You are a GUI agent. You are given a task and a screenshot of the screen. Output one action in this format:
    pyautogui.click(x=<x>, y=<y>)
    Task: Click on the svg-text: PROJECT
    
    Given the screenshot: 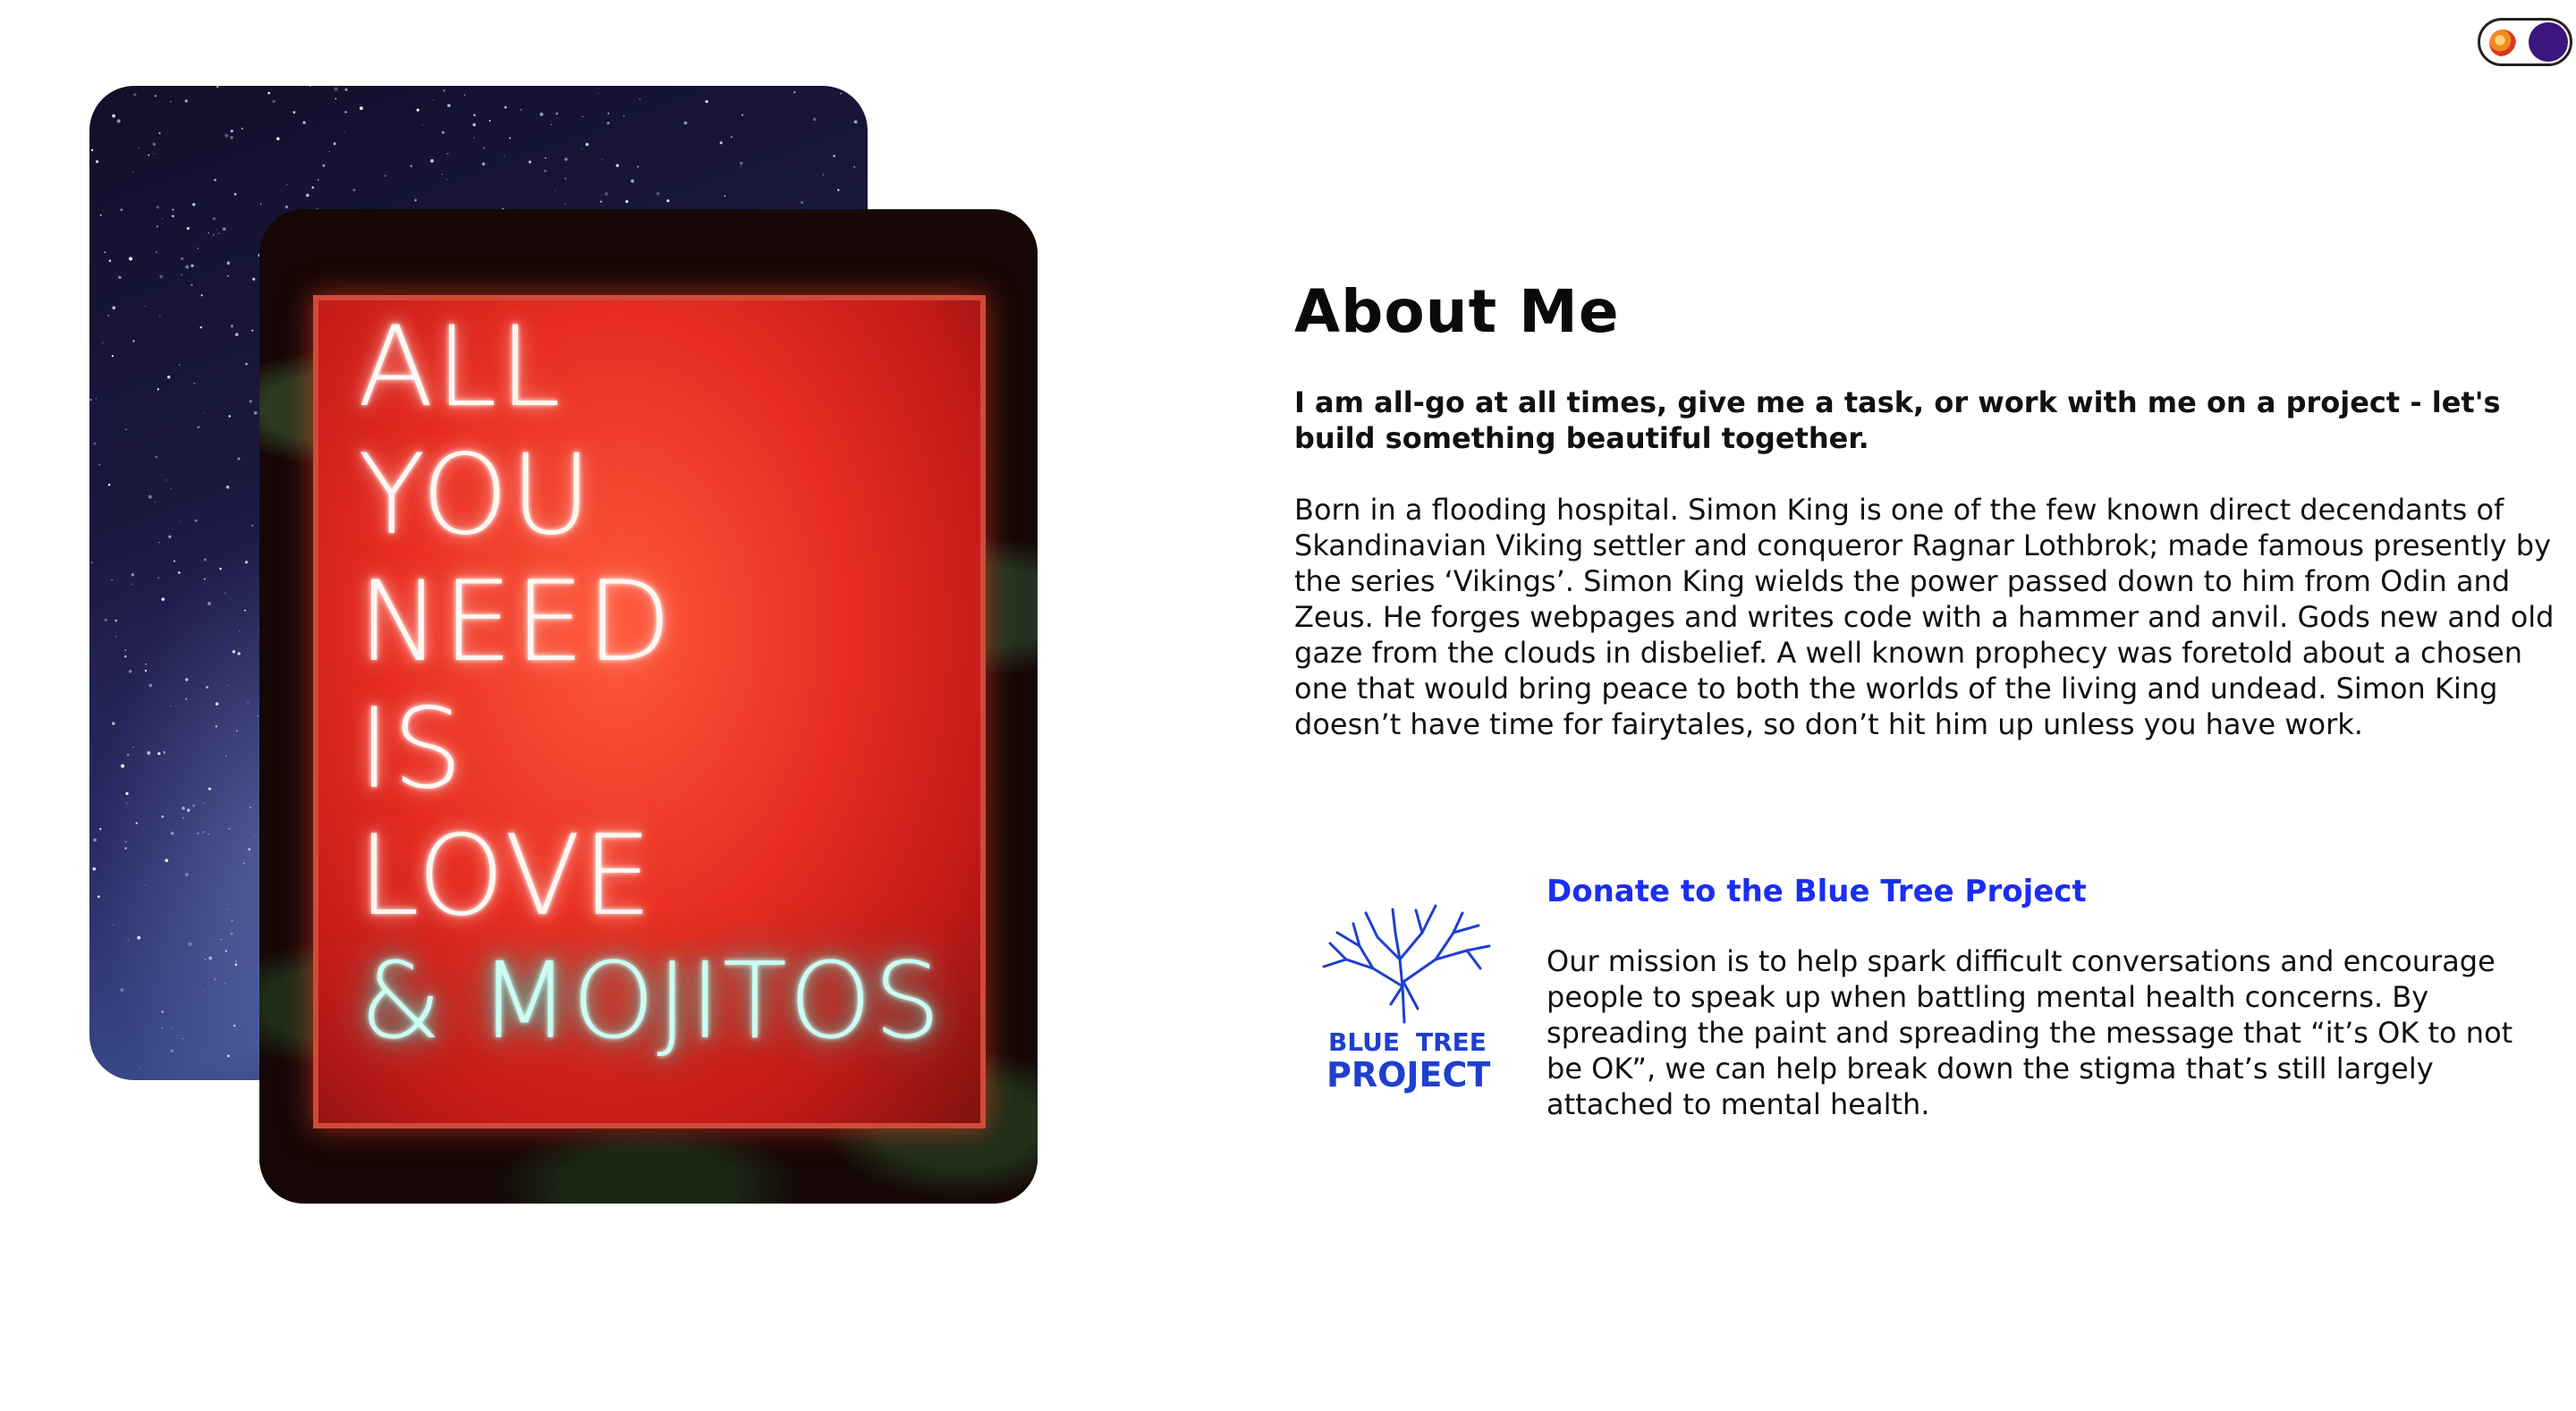 What is the action you would take?
    pyautogui.click(x=1408, y=1074)
    